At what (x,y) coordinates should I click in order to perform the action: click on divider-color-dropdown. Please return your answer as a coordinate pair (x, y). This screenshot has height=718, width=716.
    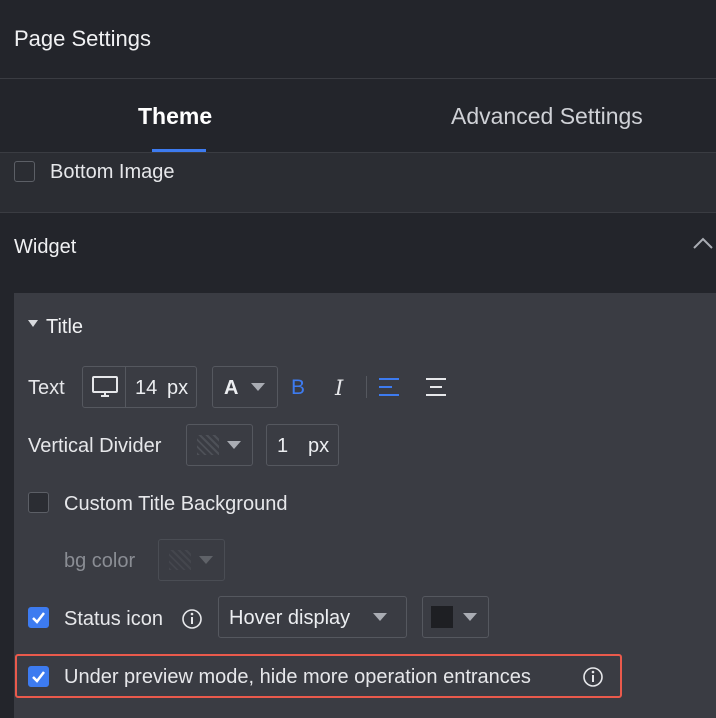
    Looking at the image, I should click on (219, 445).